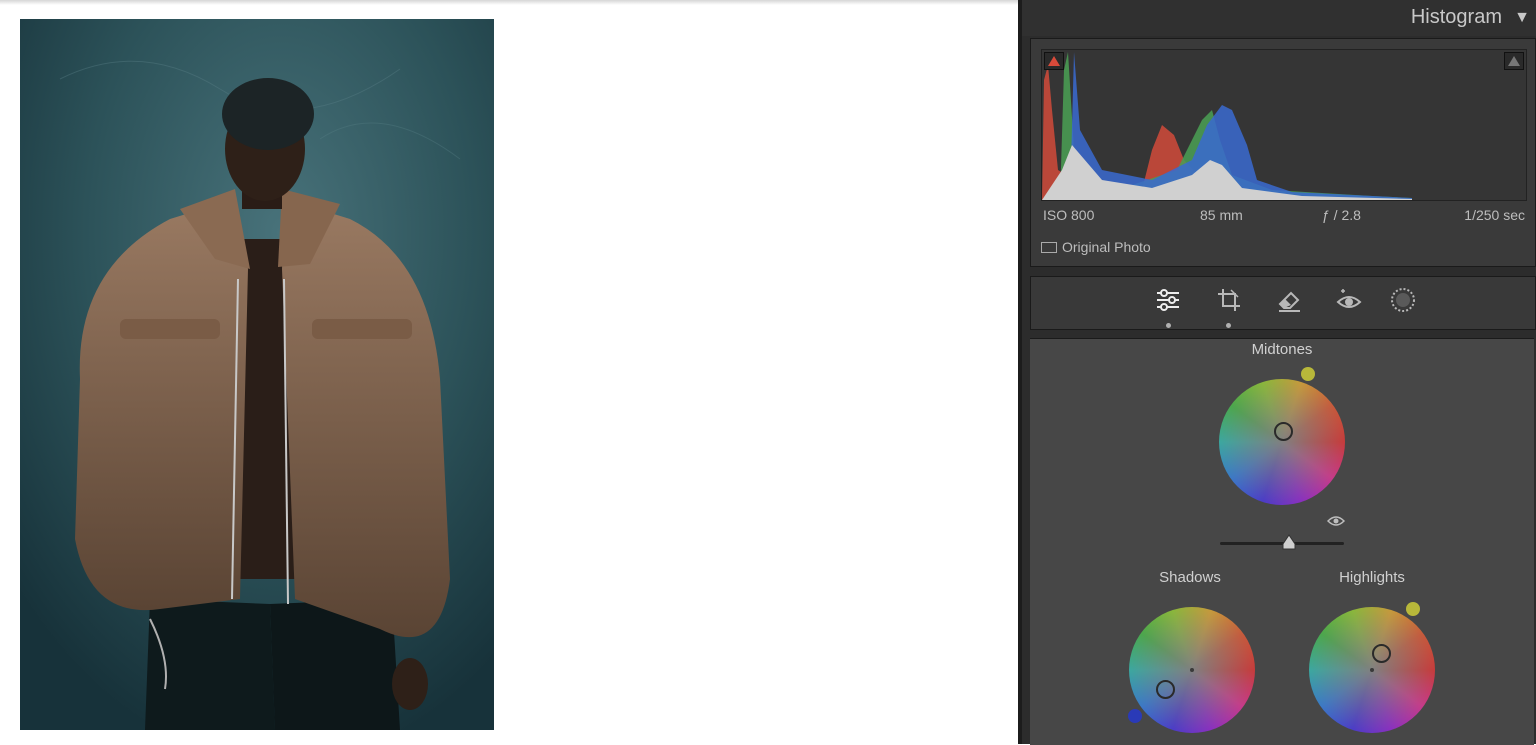 Image resolution: width=1536 pixels, height=745 pixels. What do you see at coordinates (1228, 325) in the screenshot?
I see `crop-active-indicator` at bounding box center [1228, 325].